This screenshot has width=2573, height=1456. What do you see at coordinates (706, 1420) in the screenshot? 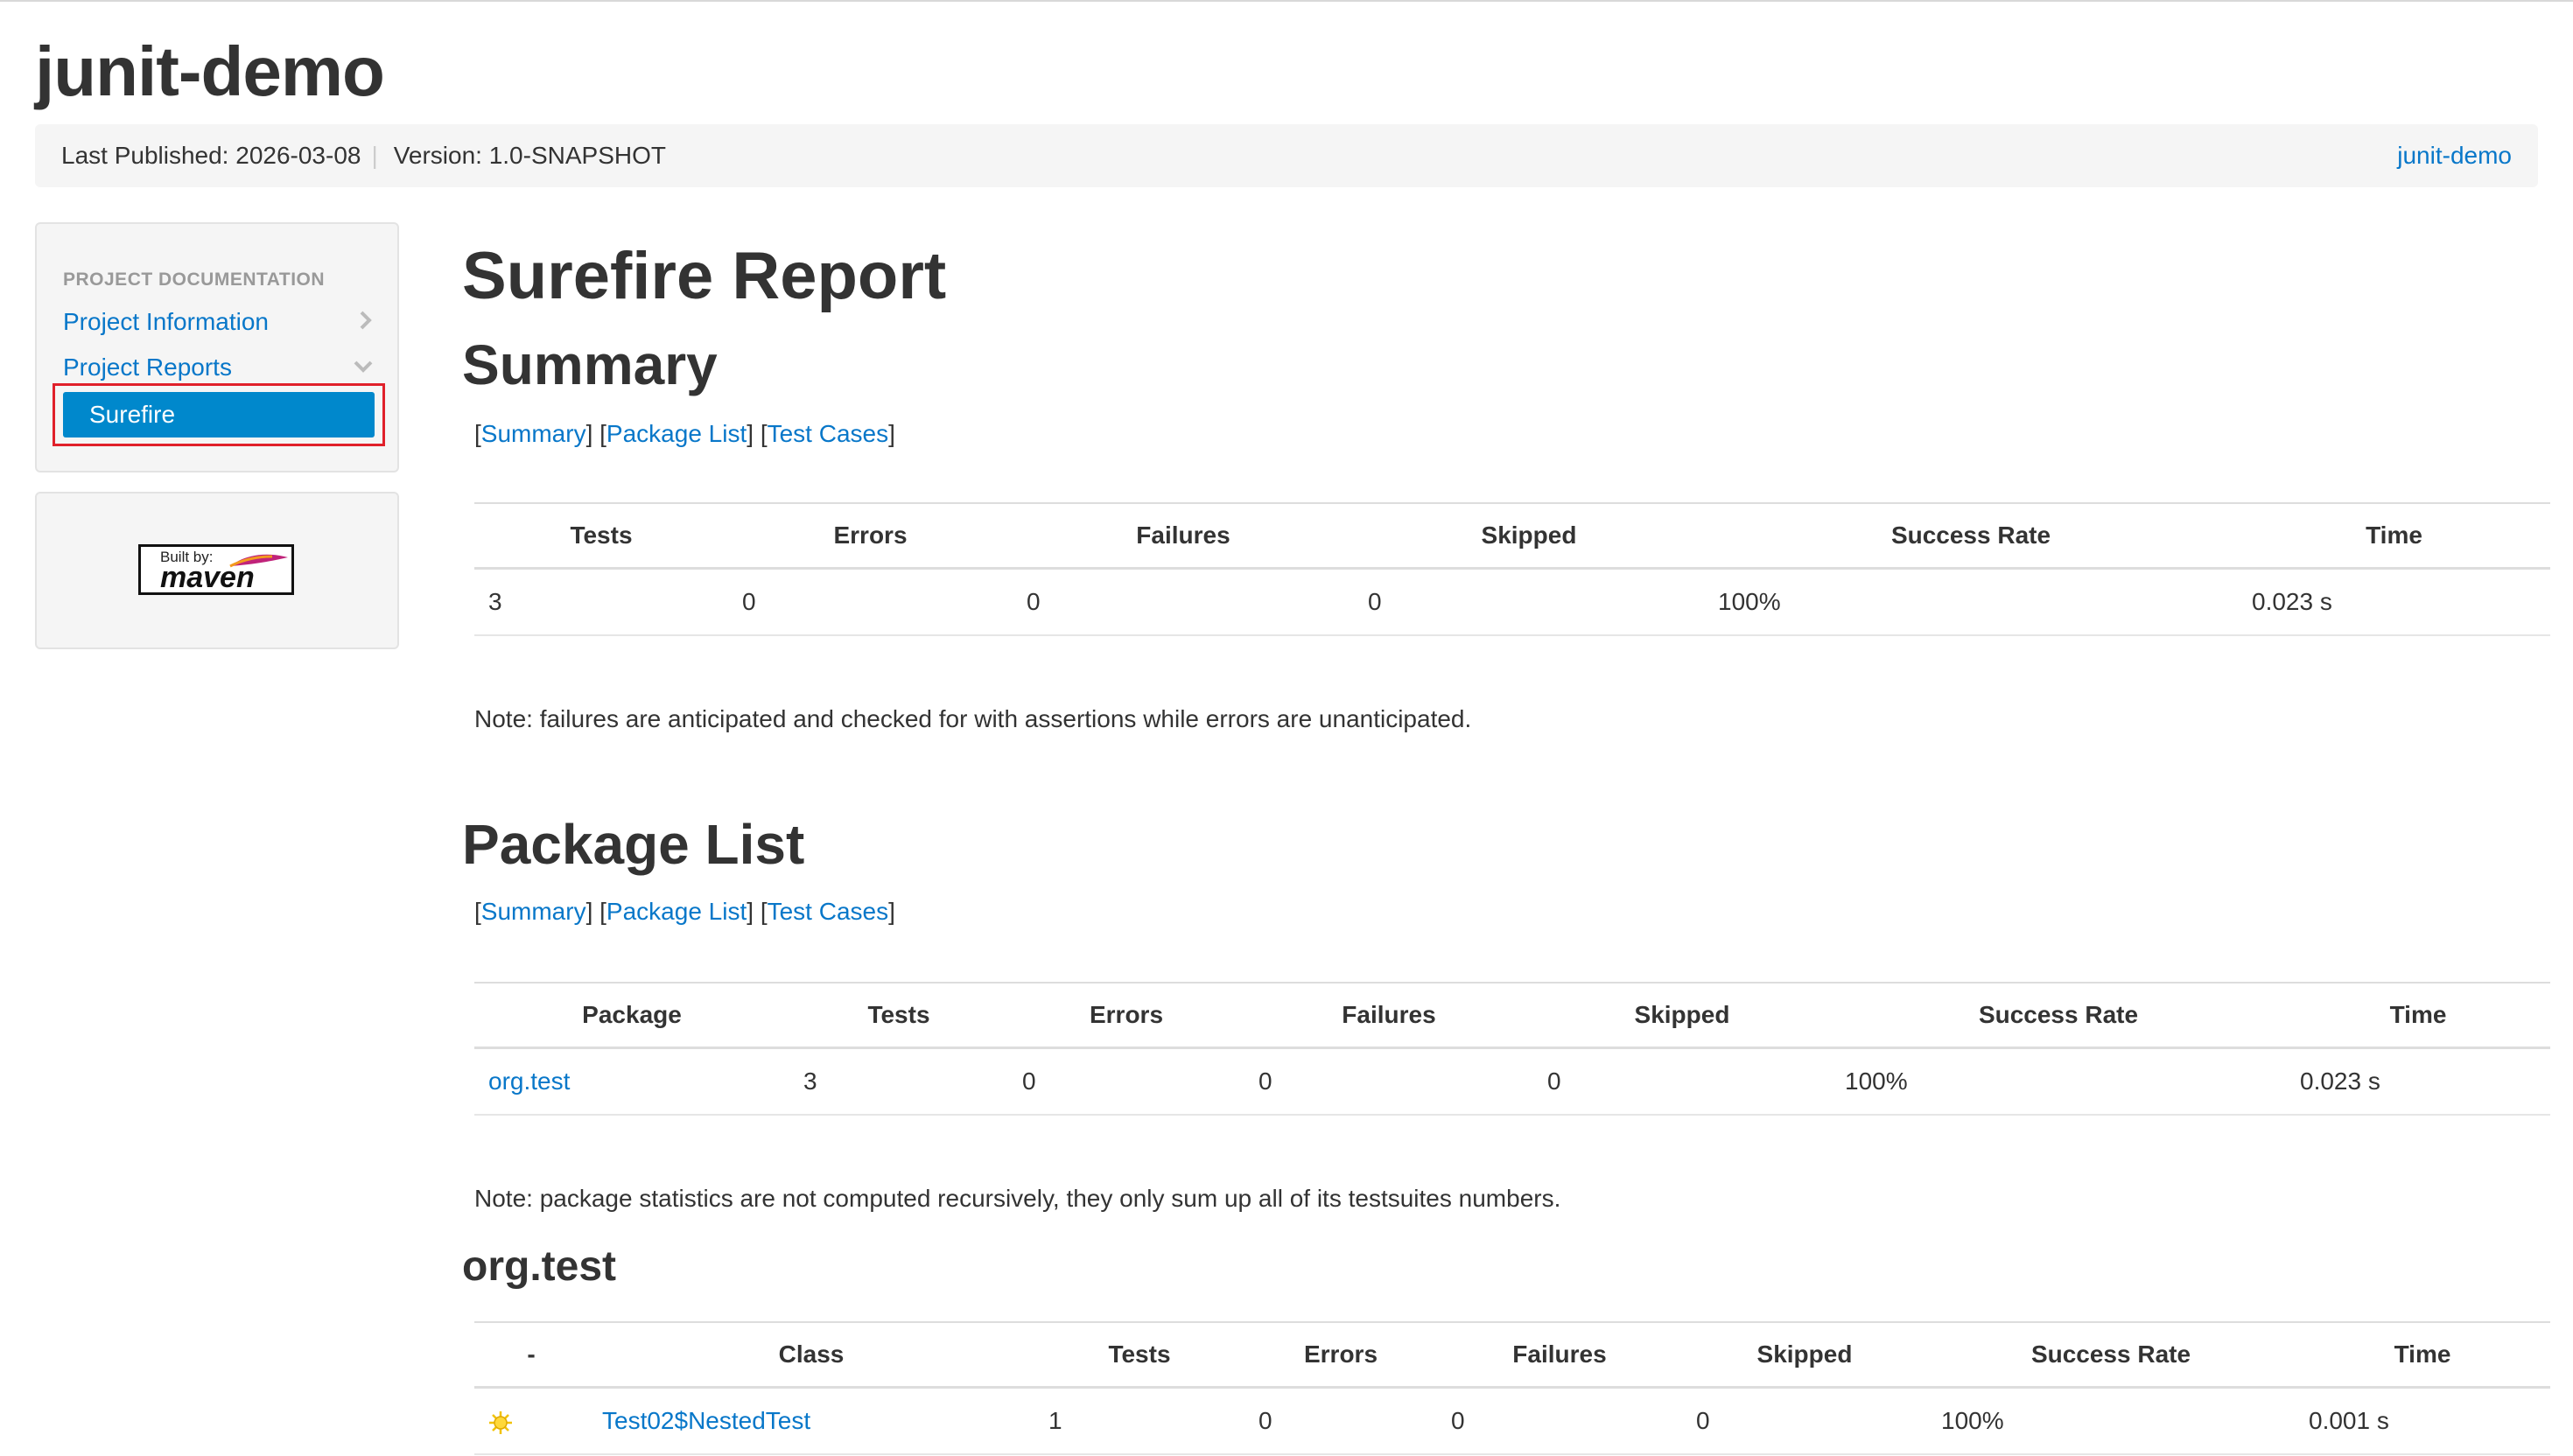
I see `class-link: Test02$NestedTest` at bounding box center [706, 1420].